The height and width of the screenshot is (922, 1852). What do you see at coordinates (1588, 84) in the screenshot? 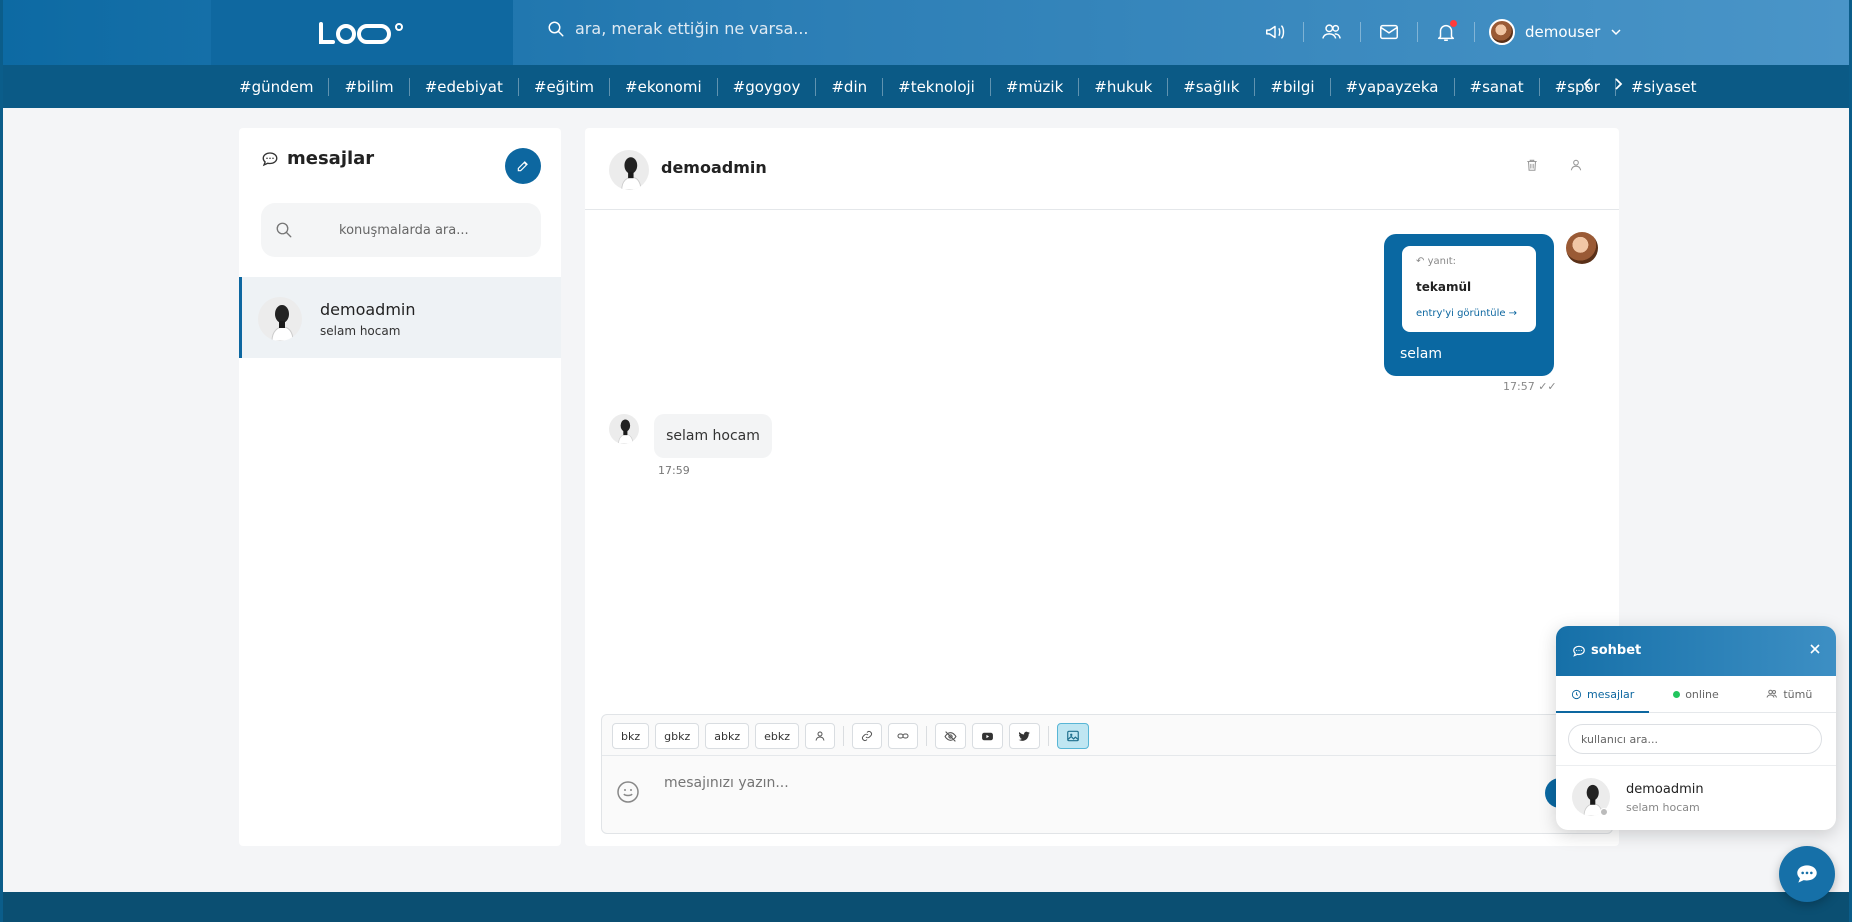
I see `chevron-left-icon` at bounding box center [1588, 84].